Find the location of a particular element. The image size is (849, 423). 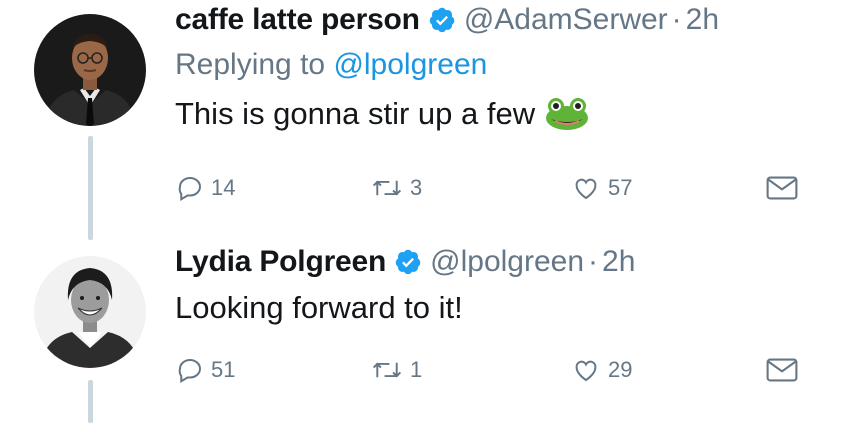

tweet-2-actions: 51 1 29 is located at coordinates (502, 370).